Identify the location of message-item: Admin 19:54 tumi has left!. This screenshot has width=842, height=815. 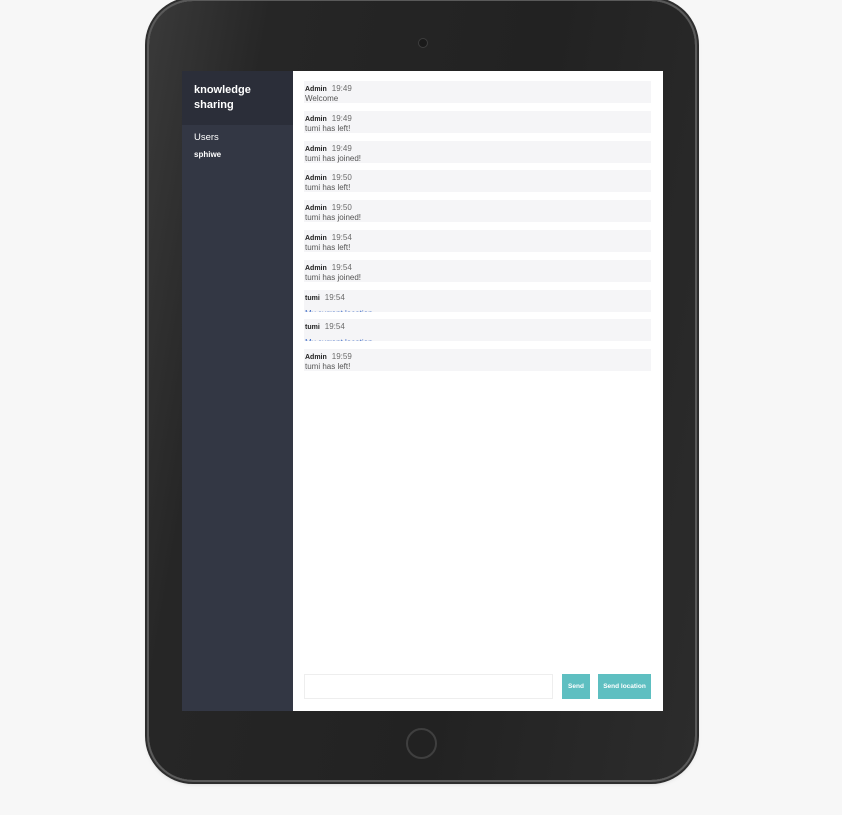
(477, 240).